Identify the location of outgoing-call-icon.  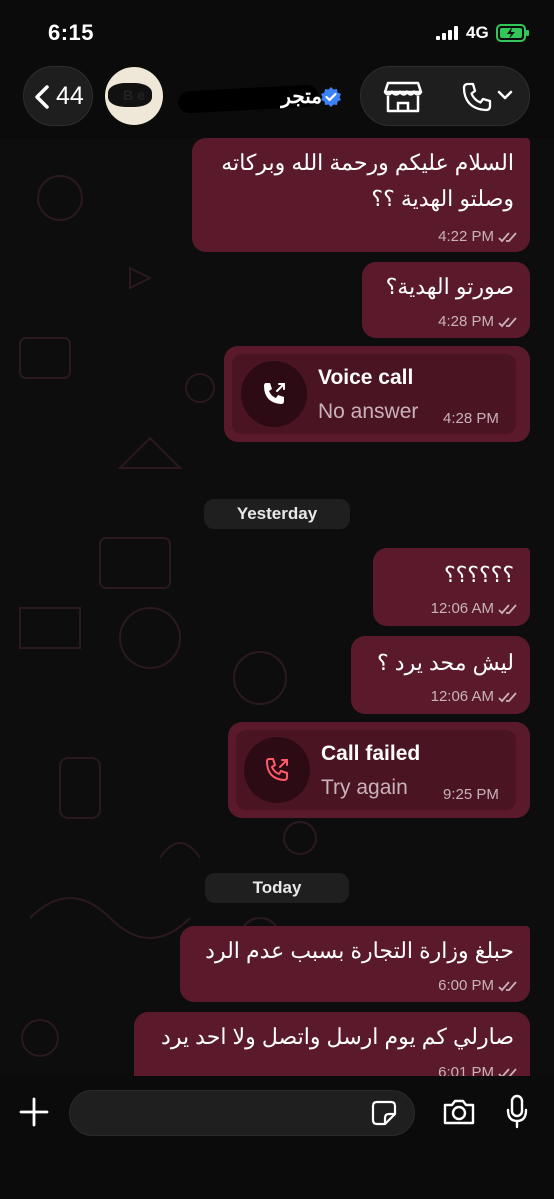
(274, 393).